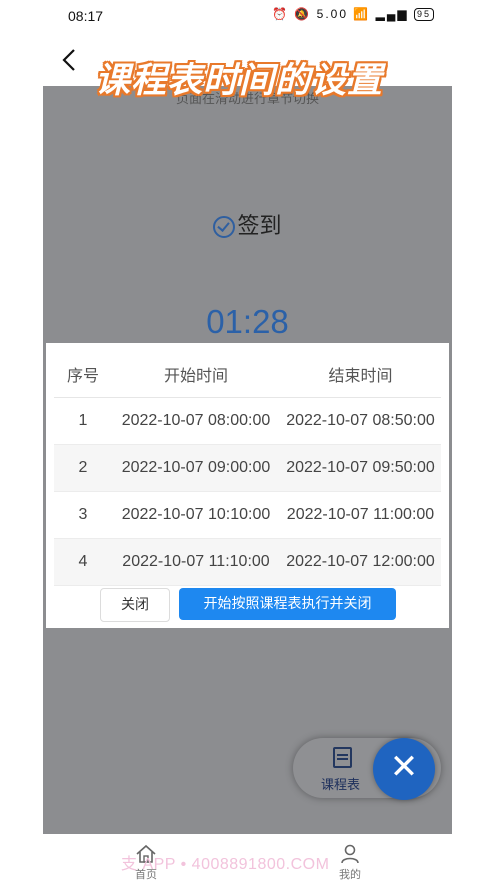  Describe the element at coordinates (362, 14) in the screenshot. I see `wifi-icon: 📶` at that location.